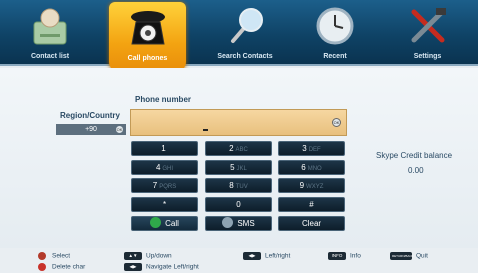  Describe the element at coordinates (335, 56) in the screenshot. I see `tab-label: Recent` at that location.